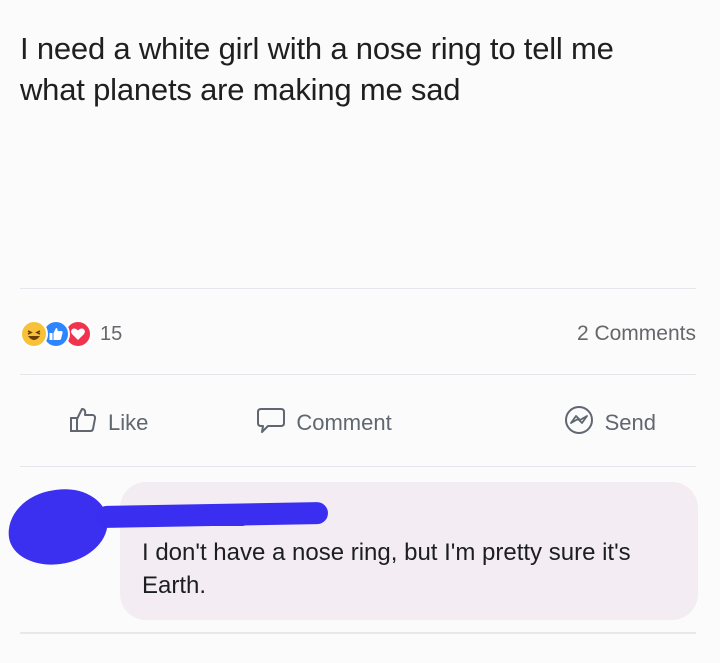  What do you see at coordinates (34, 334) in the screenshot?
I see `haha-icon` at bounding box center [34, 334].